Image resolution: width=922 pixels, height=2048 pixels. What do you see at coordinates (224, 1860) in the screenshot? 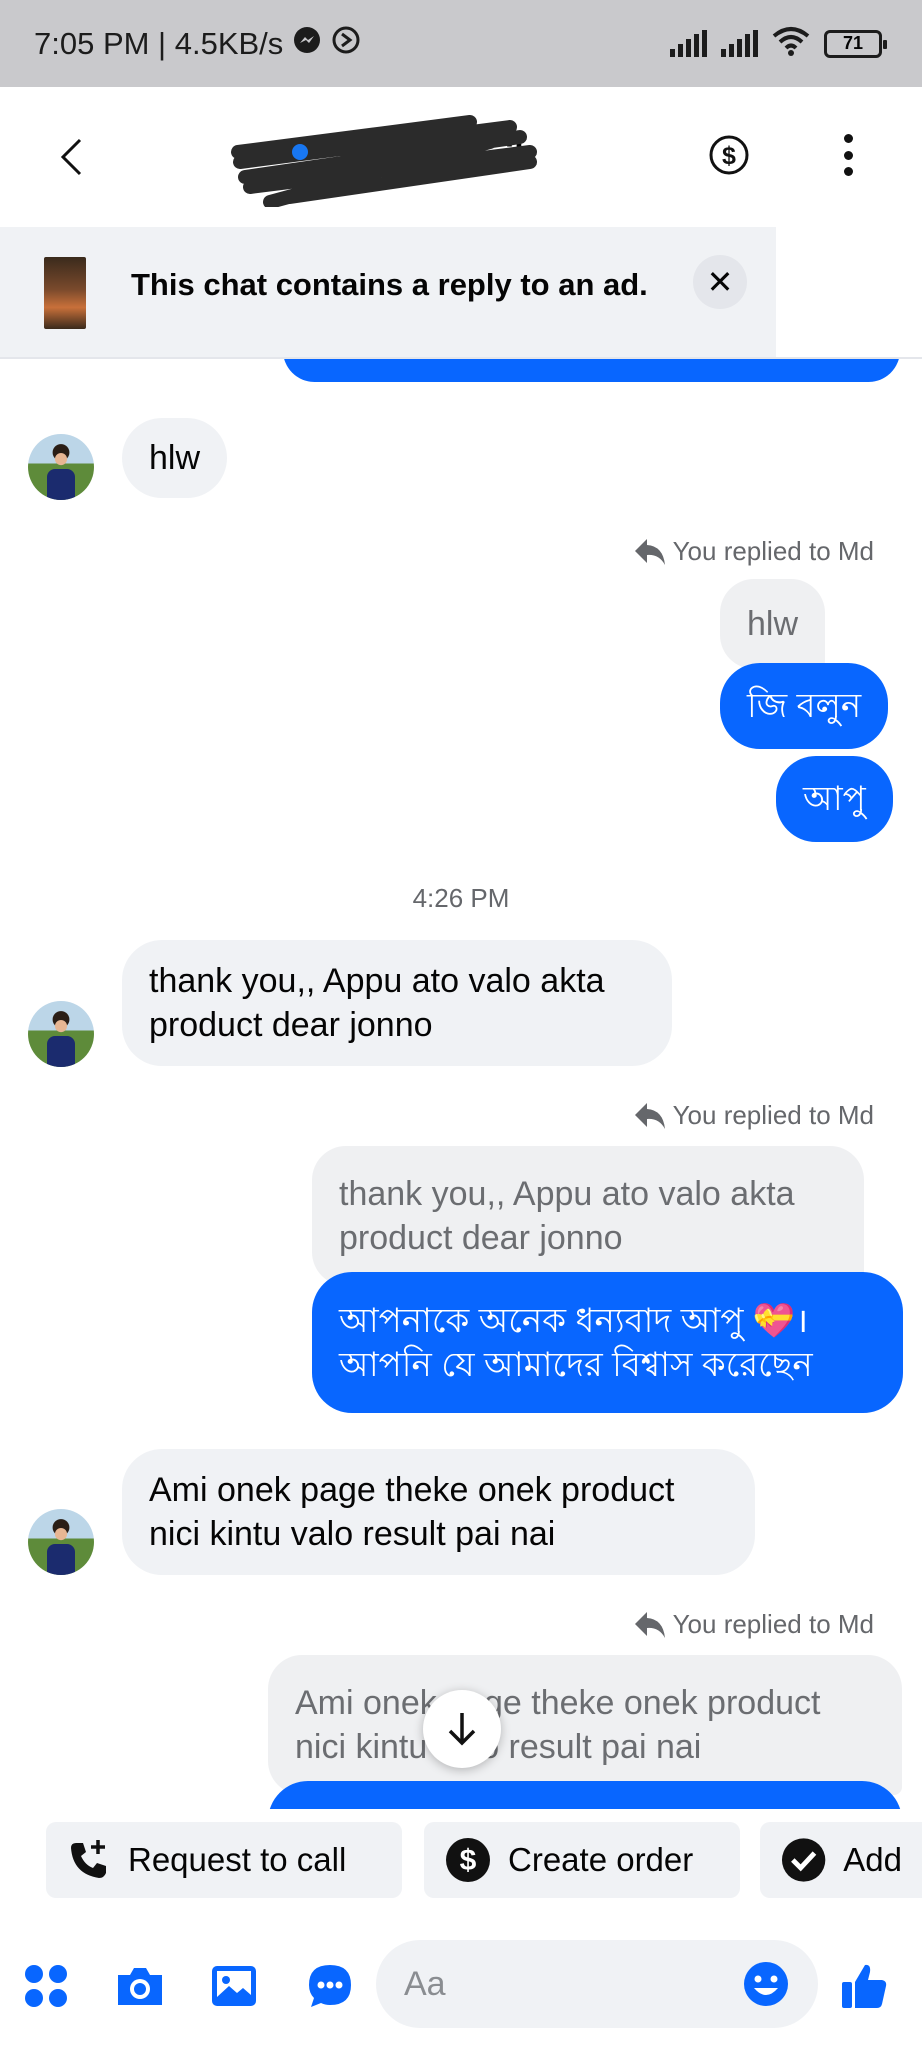
I see `request-to-call-button: Request to call` at bounding box center [224, 1860].